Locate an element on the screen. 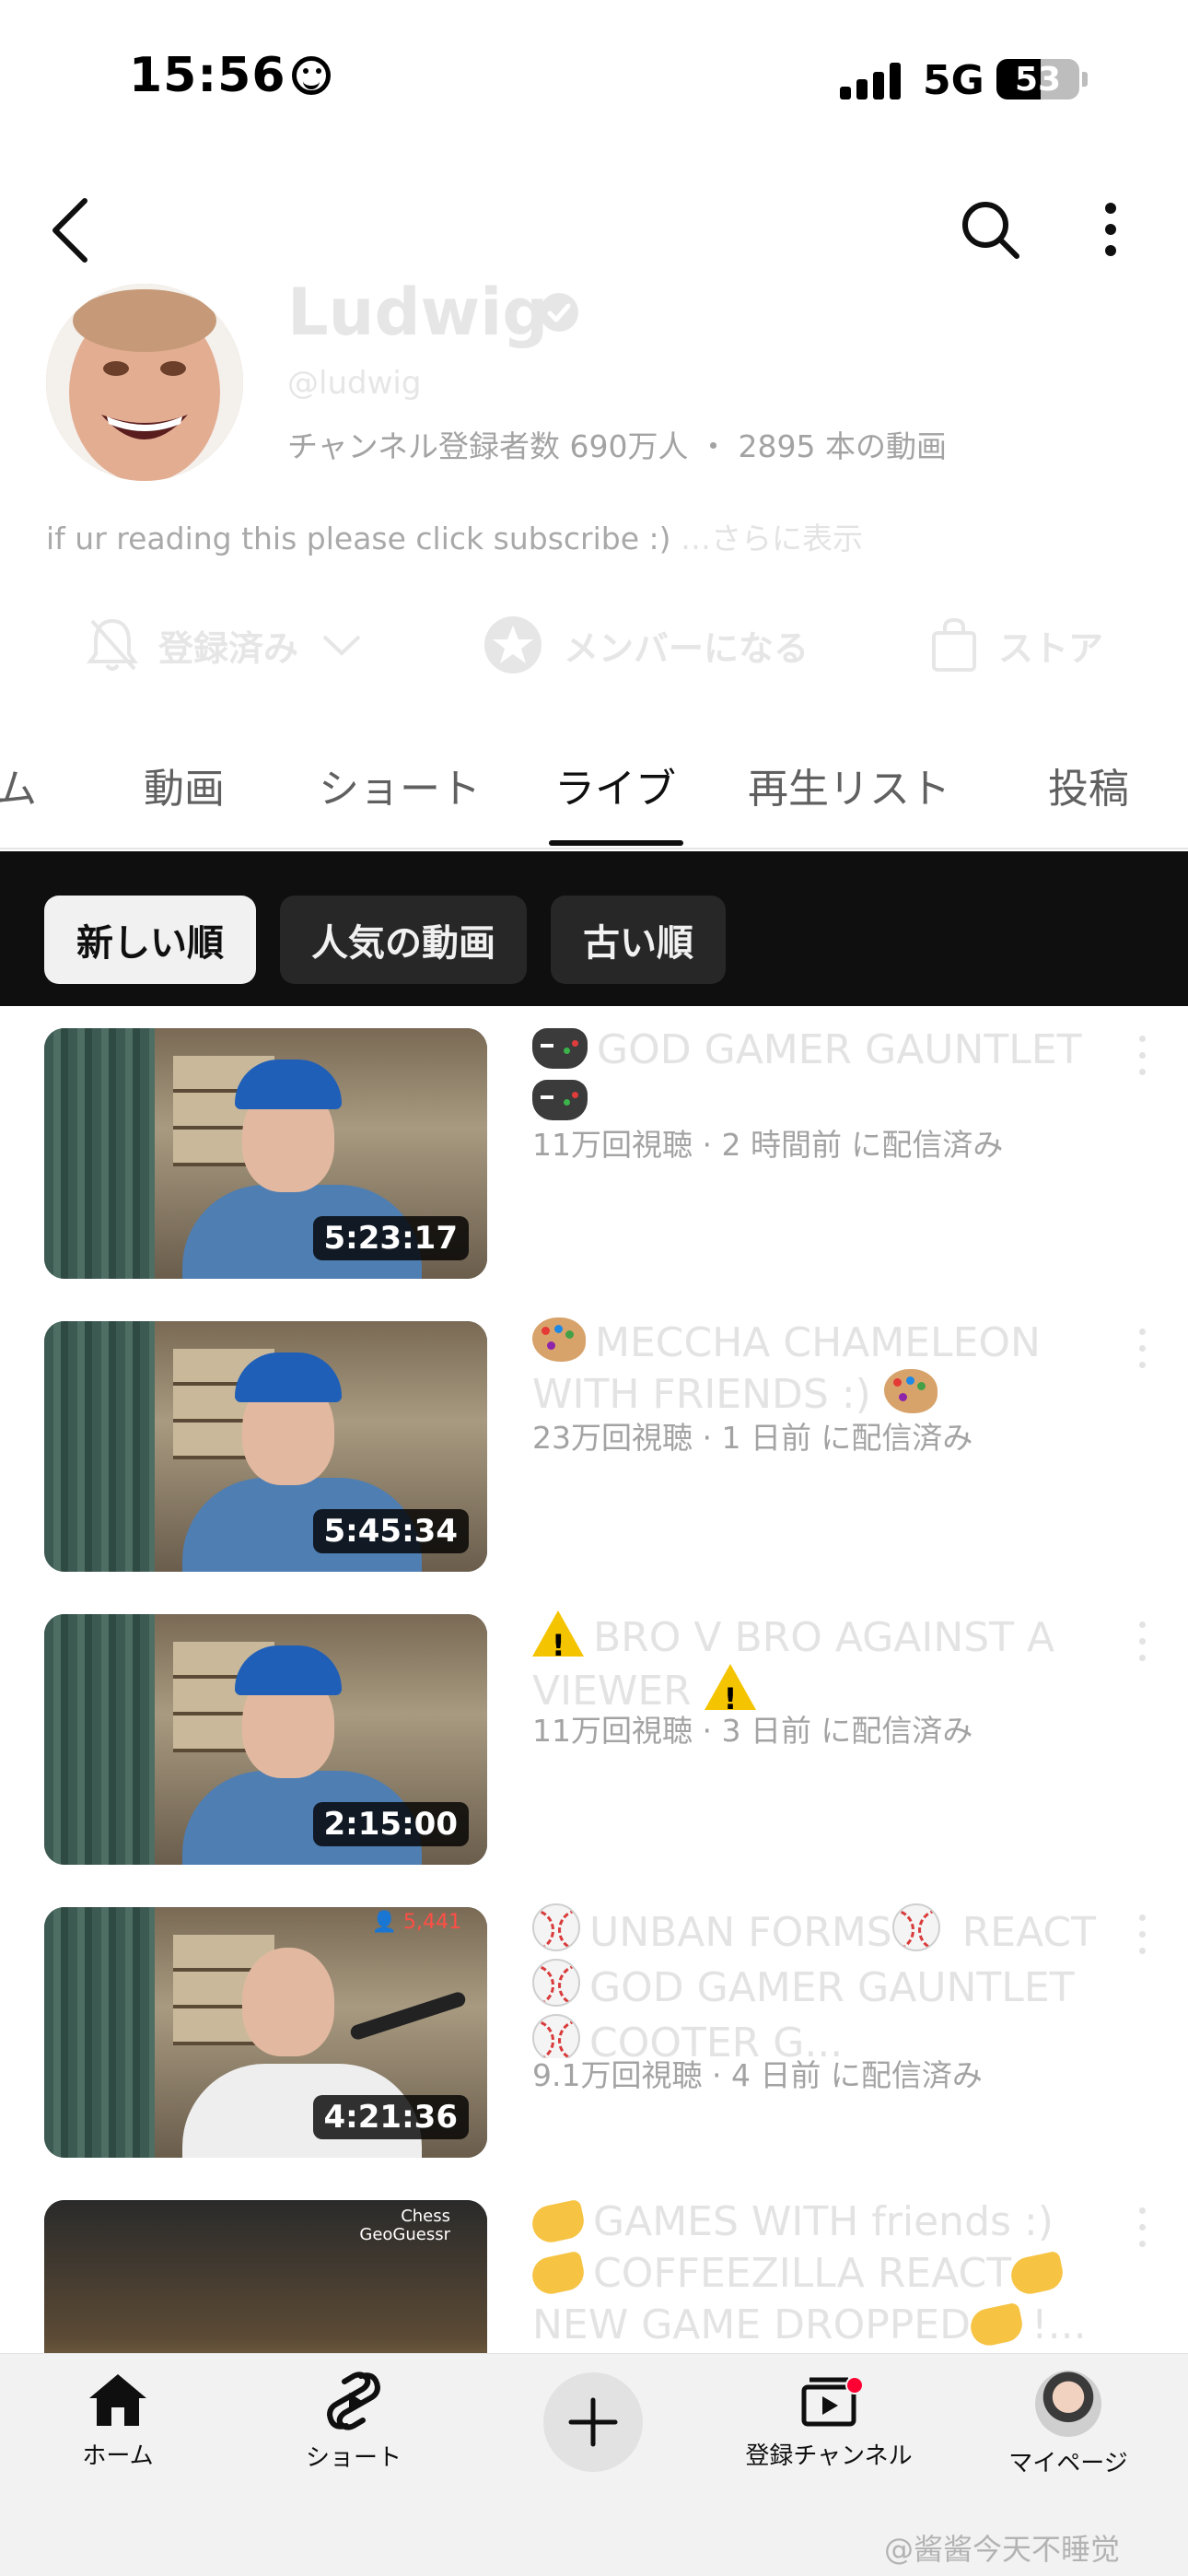 The width and height of the screenshot is (1188, 2576). channel-avatar is located at coordinates (144, 382).